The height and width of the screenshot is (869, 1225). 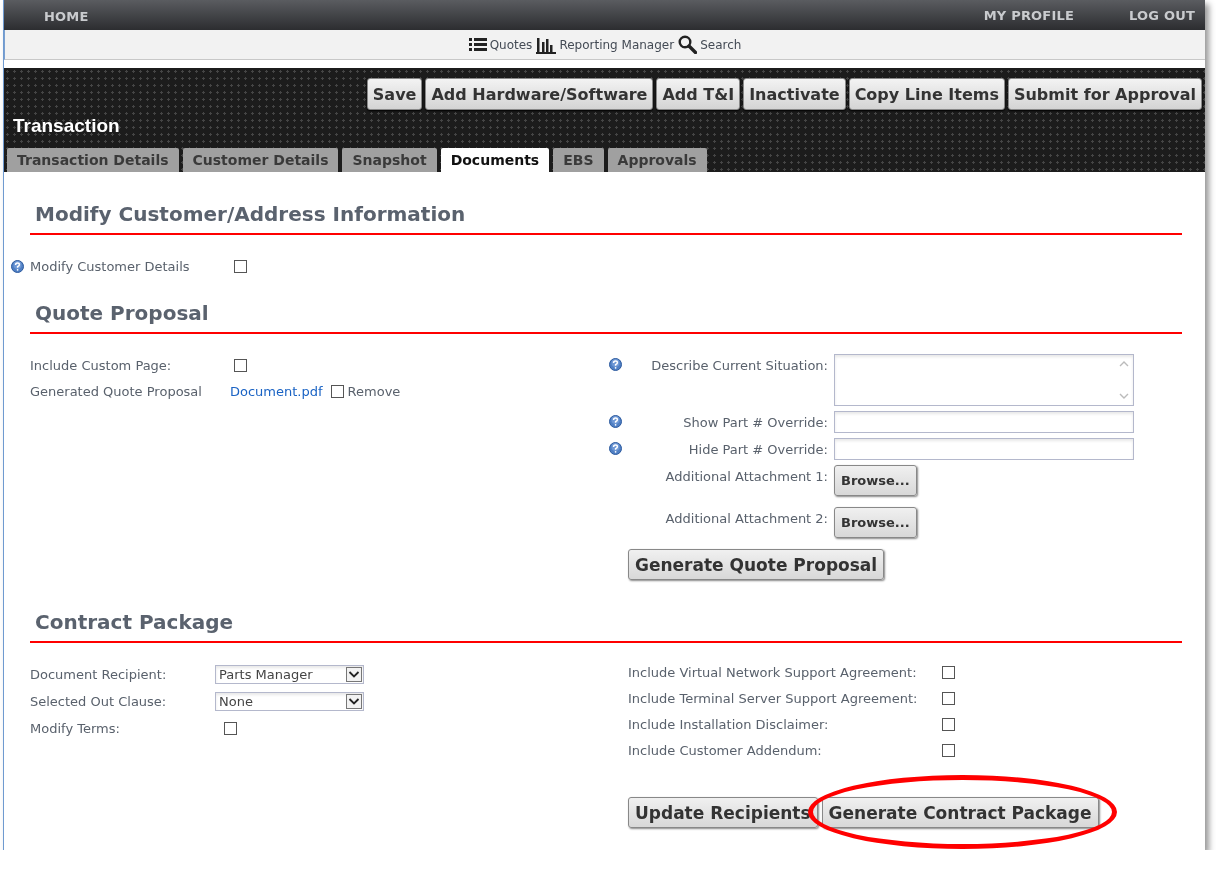 I want to click on field-label: Generated Quote Proposal, so click(x=116, y=391).